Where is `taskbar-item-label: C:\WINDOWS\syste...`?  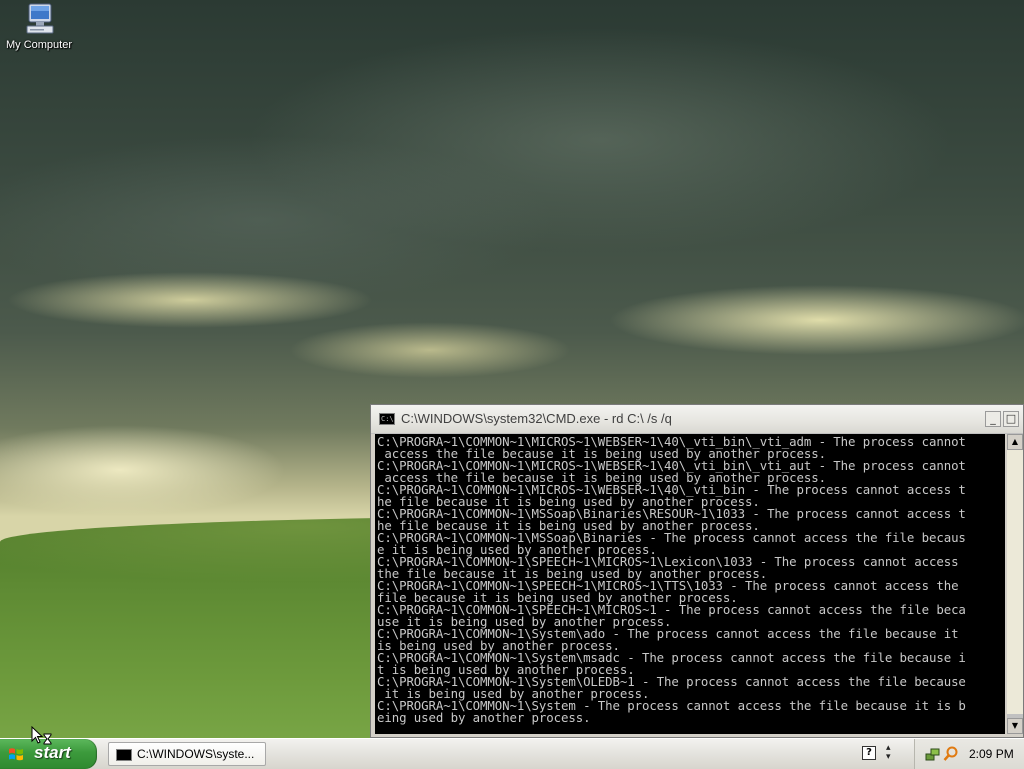 taskbar-item-label: C:\WINDOWS\syste... is located at coordinates (196, 754).